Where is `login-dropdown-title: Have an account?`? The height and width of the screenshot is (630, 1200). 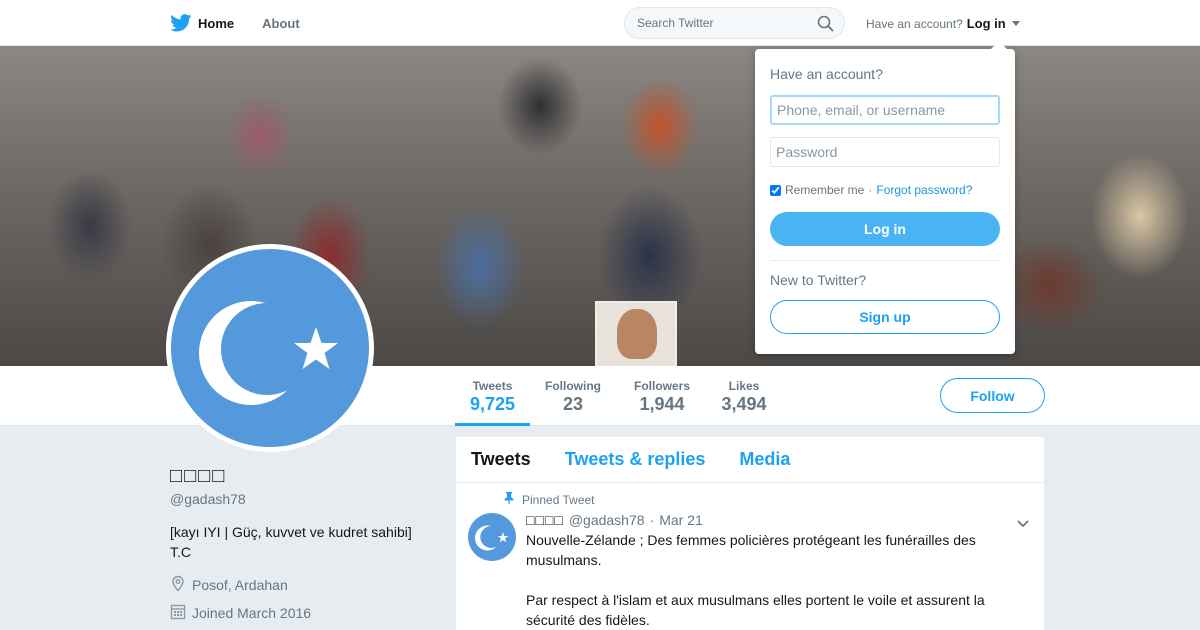 login-dropdown-title: Have an account? is located at coordinates (826, 74).